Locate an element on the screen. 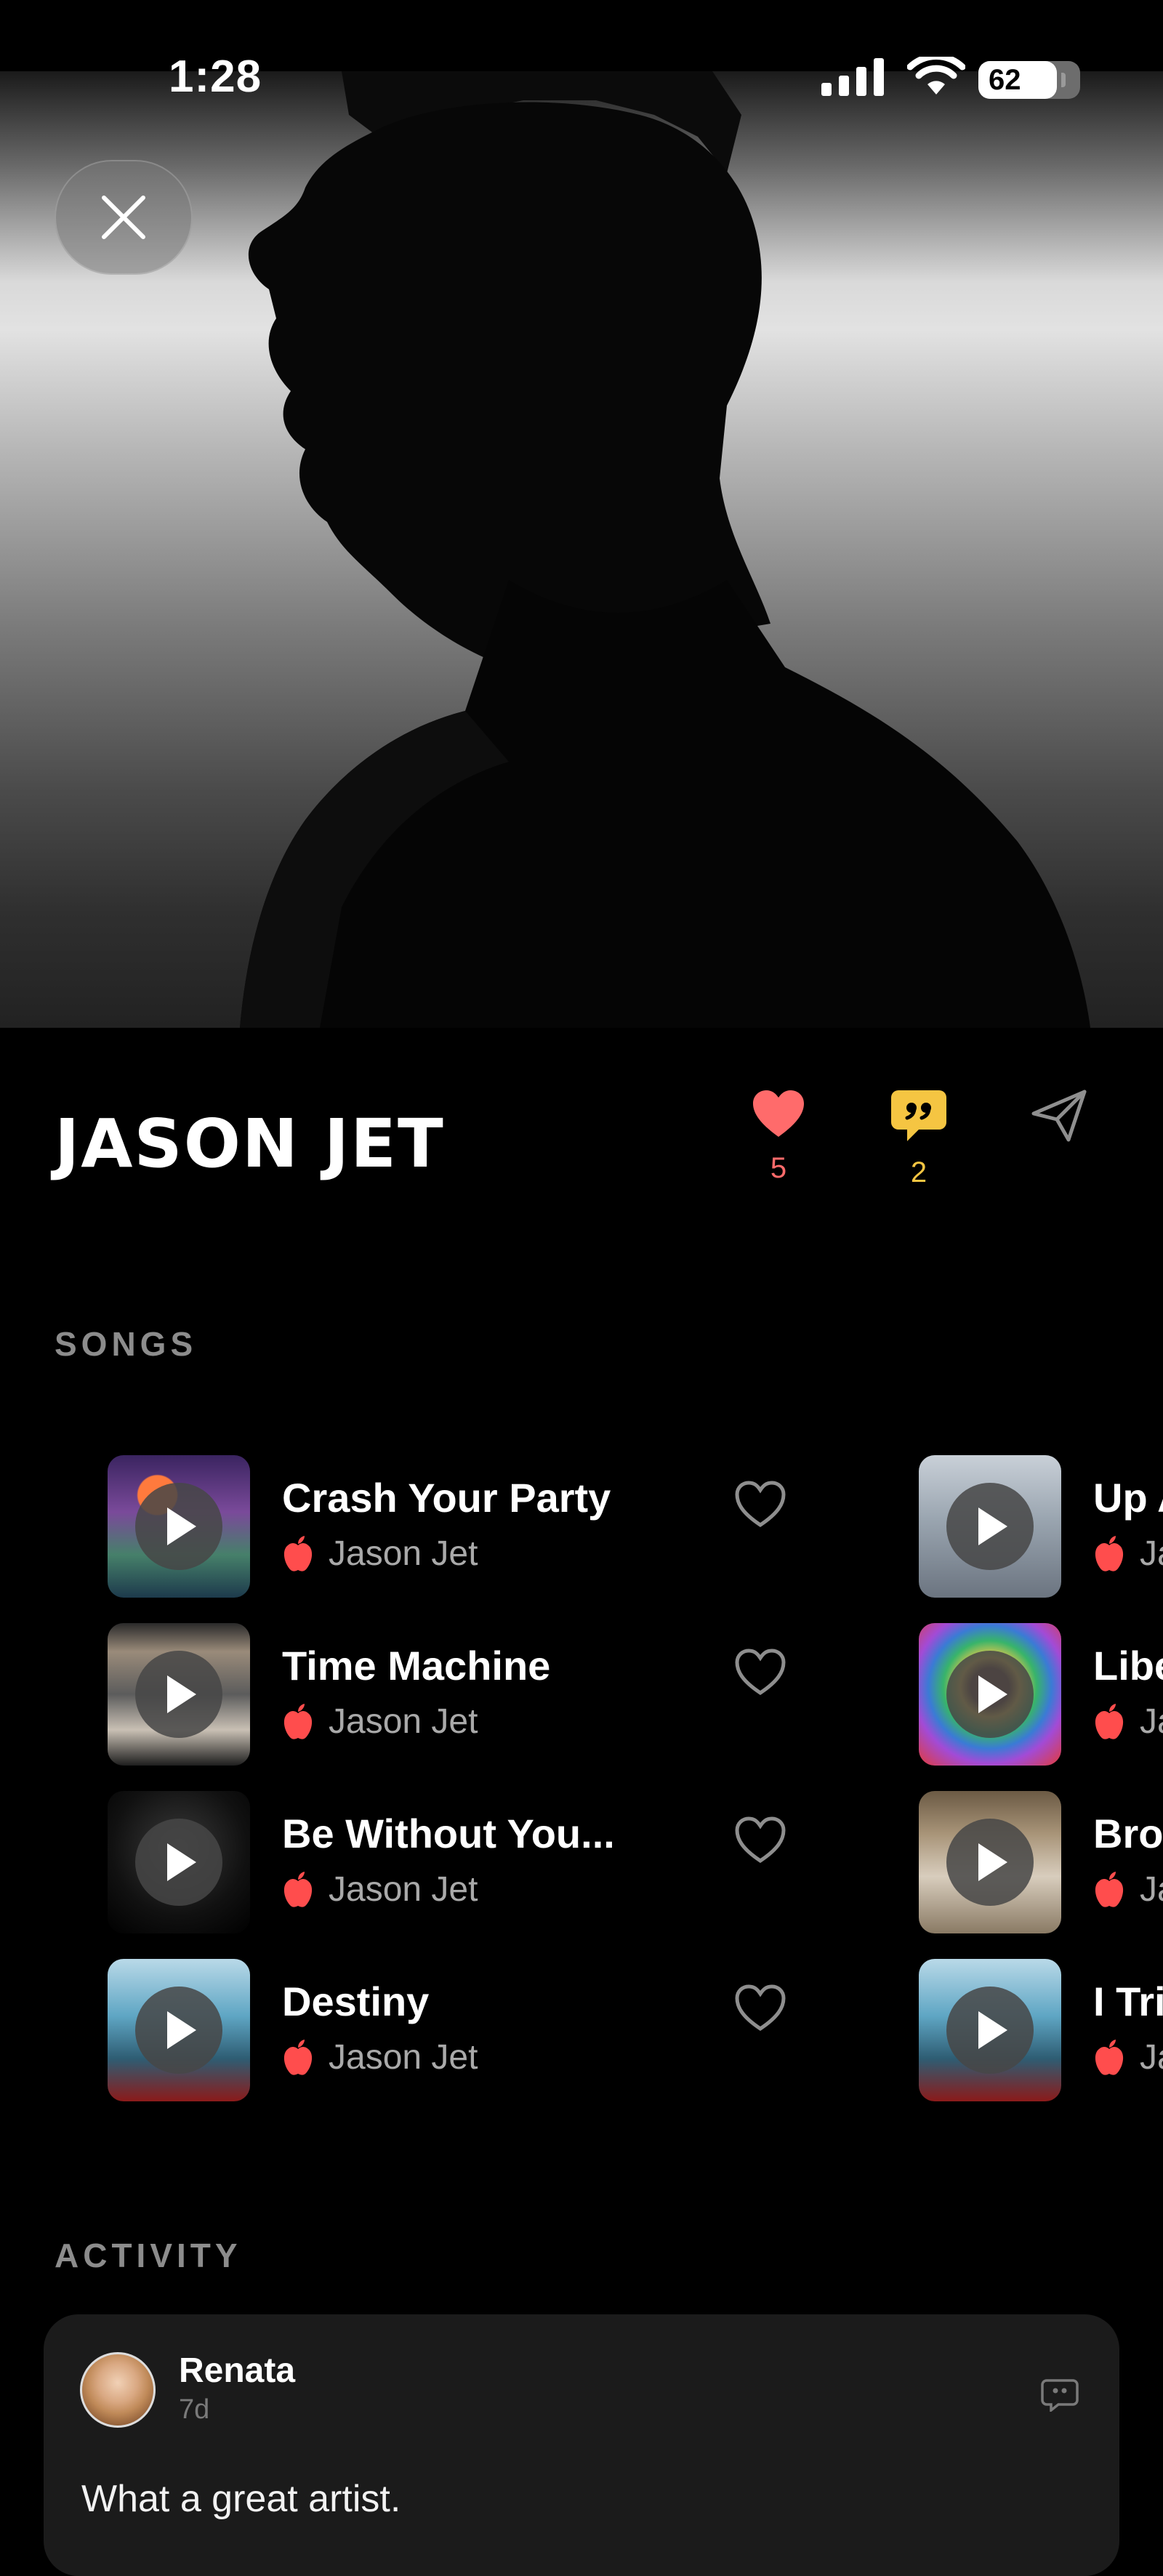 This screenshot has height=2576, width=1163. activity-card: Renata 7d What a great artist. is located at coordinates (581, 2445).